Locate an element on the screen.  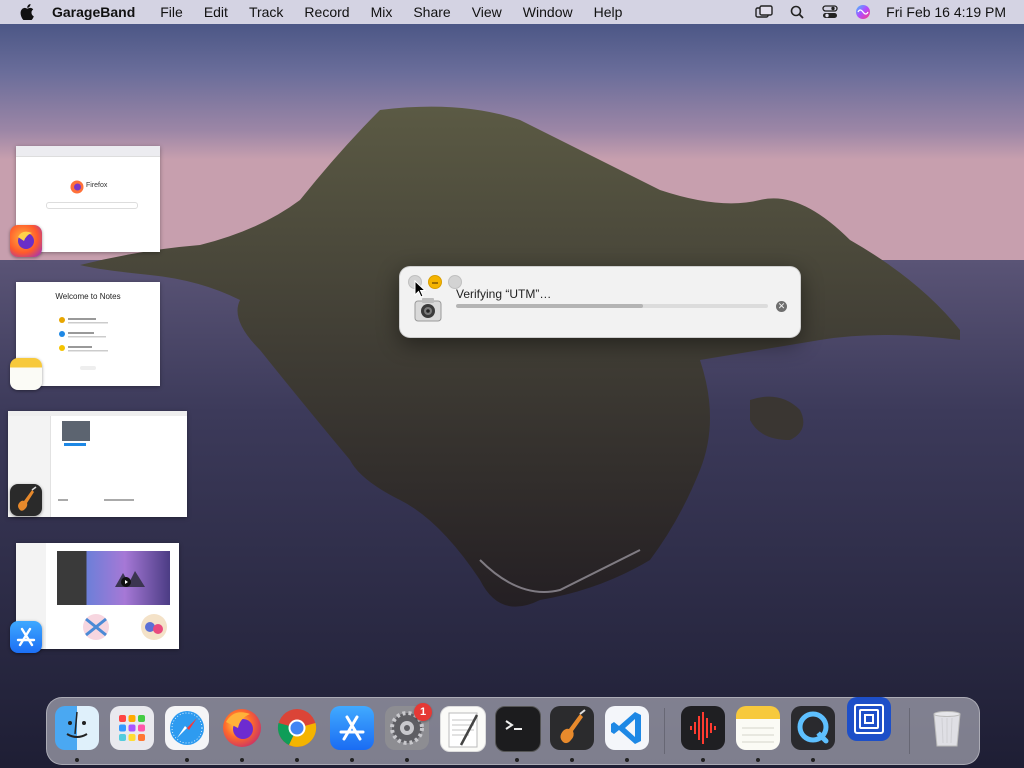
featured-banner is located at coordinates (113, 578).